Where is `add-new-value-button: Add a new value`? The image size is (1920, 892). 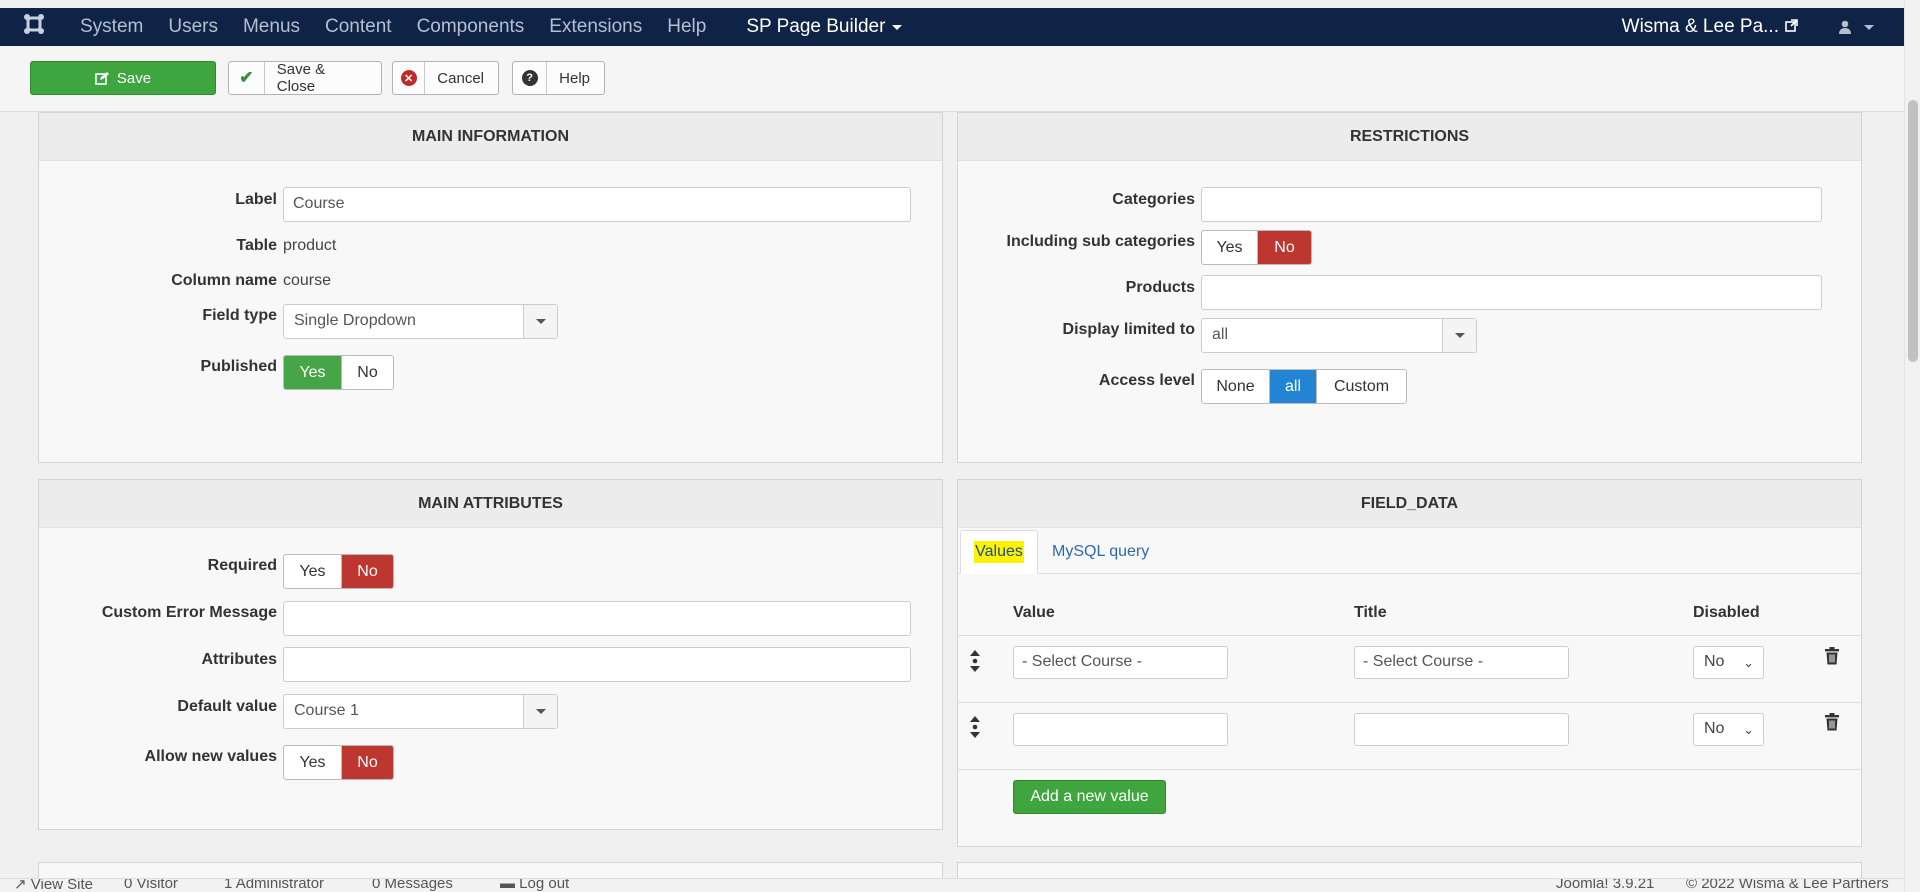
add-new-value-button: Add a new value is located at coordinates (1089, 797).